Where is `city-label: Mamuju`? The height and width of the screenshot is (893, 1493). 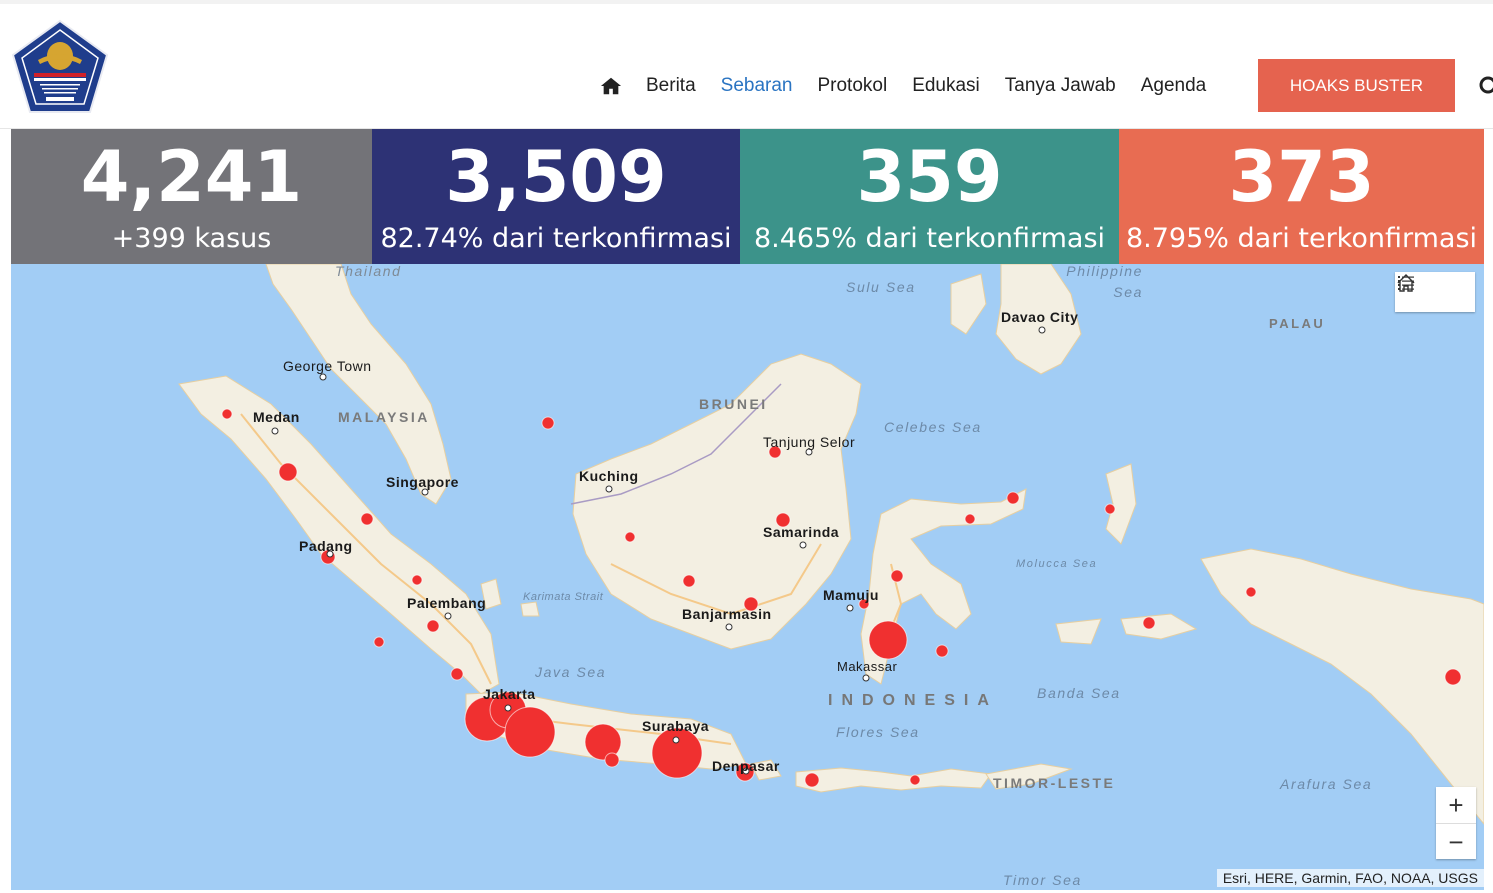
city-label: Mamuju is located at coordinates (851, 595).